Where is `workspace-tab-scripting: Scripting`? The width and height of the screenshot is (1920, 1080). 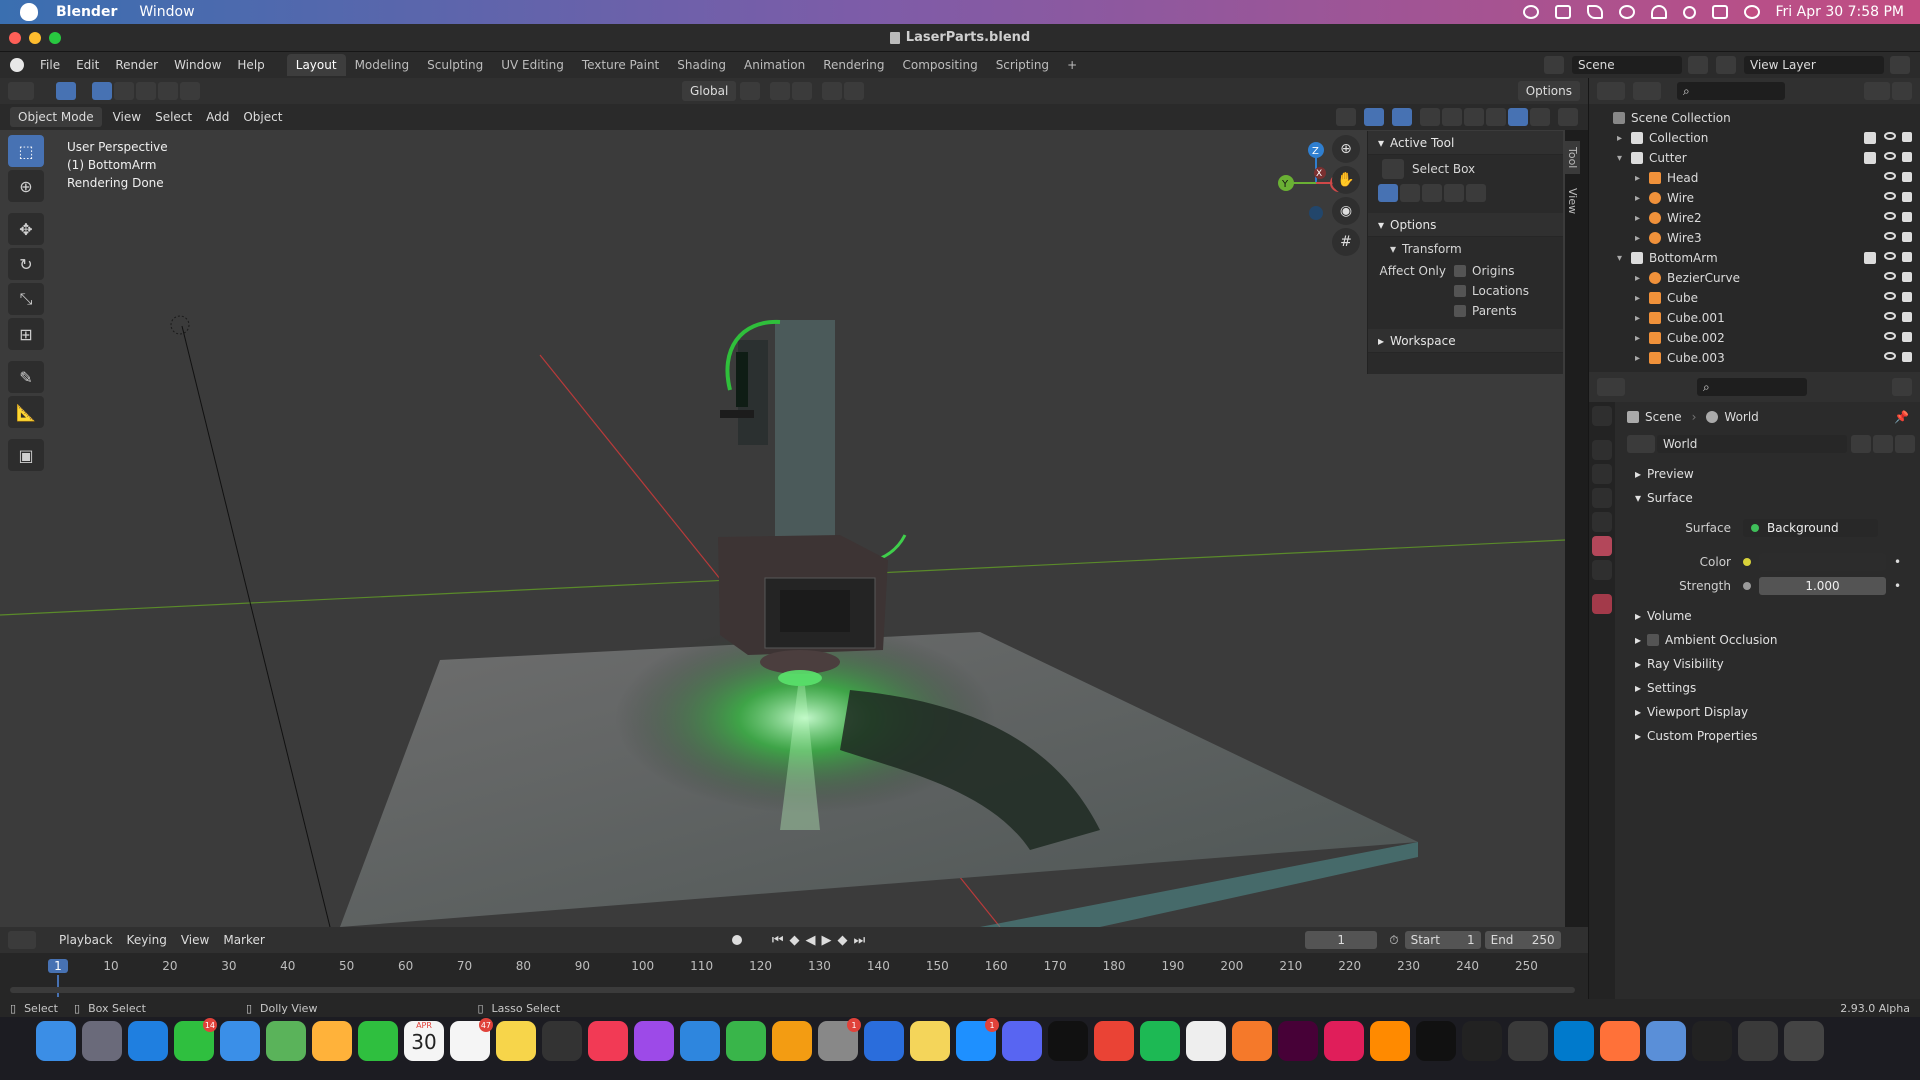 workspace-tab-scripting: Scripting is located at coordinates (1022, 65).